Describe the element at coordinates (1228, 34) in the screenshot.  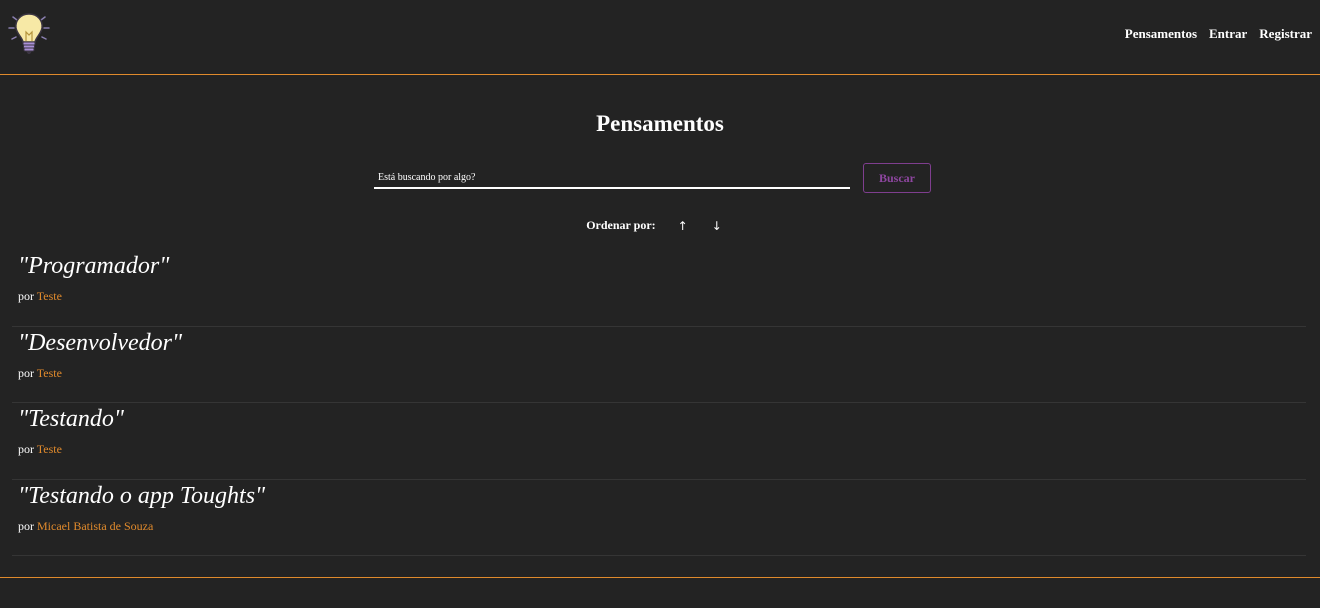
I see `nav-link-entrar: Entrar` at that location.